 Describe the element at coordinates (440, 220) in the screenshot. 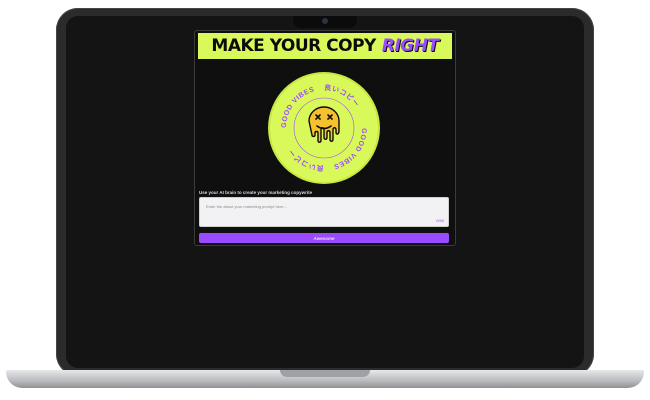

I see `character-counter: 0/90` at that location.